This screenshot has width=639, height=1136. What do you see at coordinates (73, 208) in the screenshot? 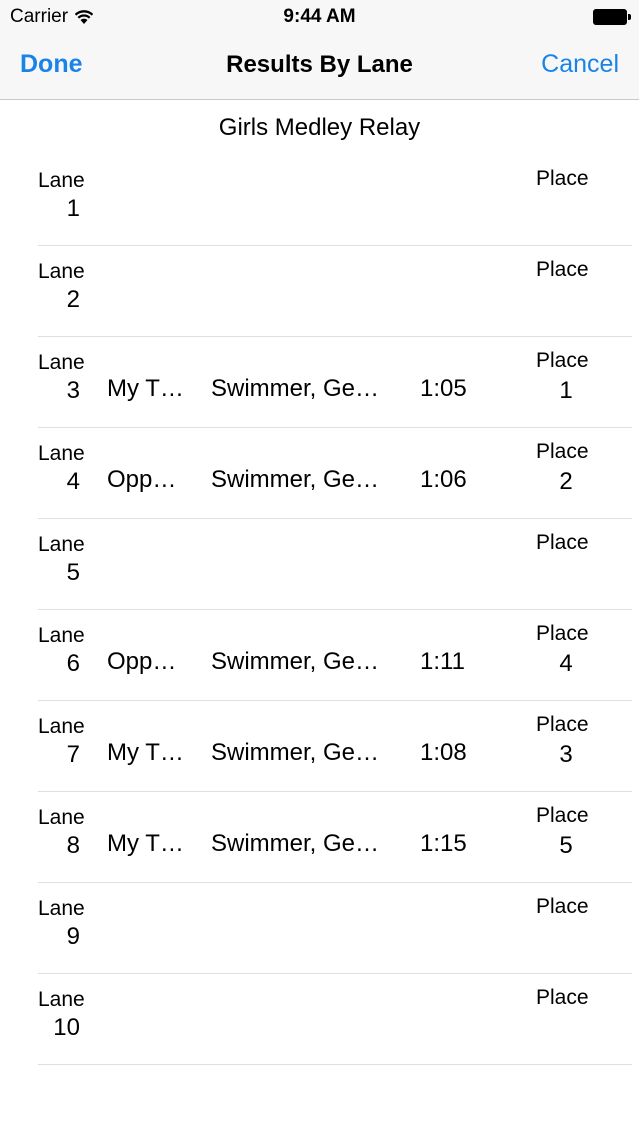
I see `lane-number: 1` at bounding box center [73, 208].